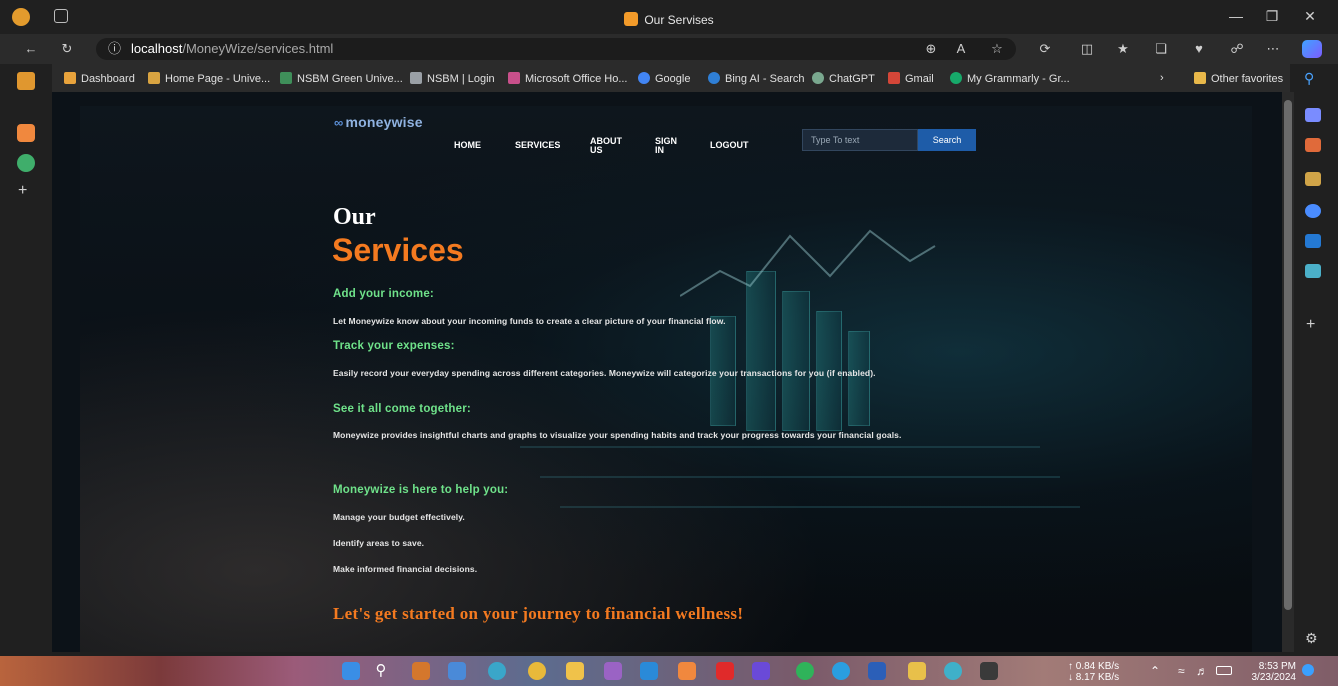 The height and width of the screenshot is (686, 1338). Describe the element at coordinates (1313, 241) in the screenshot. I see `sidebar-outlook-icon` at that location.